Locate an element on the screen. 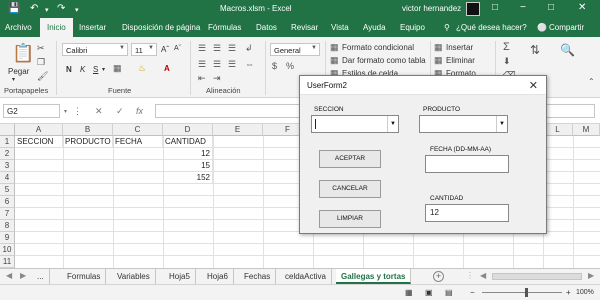  bold-button: N is located at coordinates (69, 69).